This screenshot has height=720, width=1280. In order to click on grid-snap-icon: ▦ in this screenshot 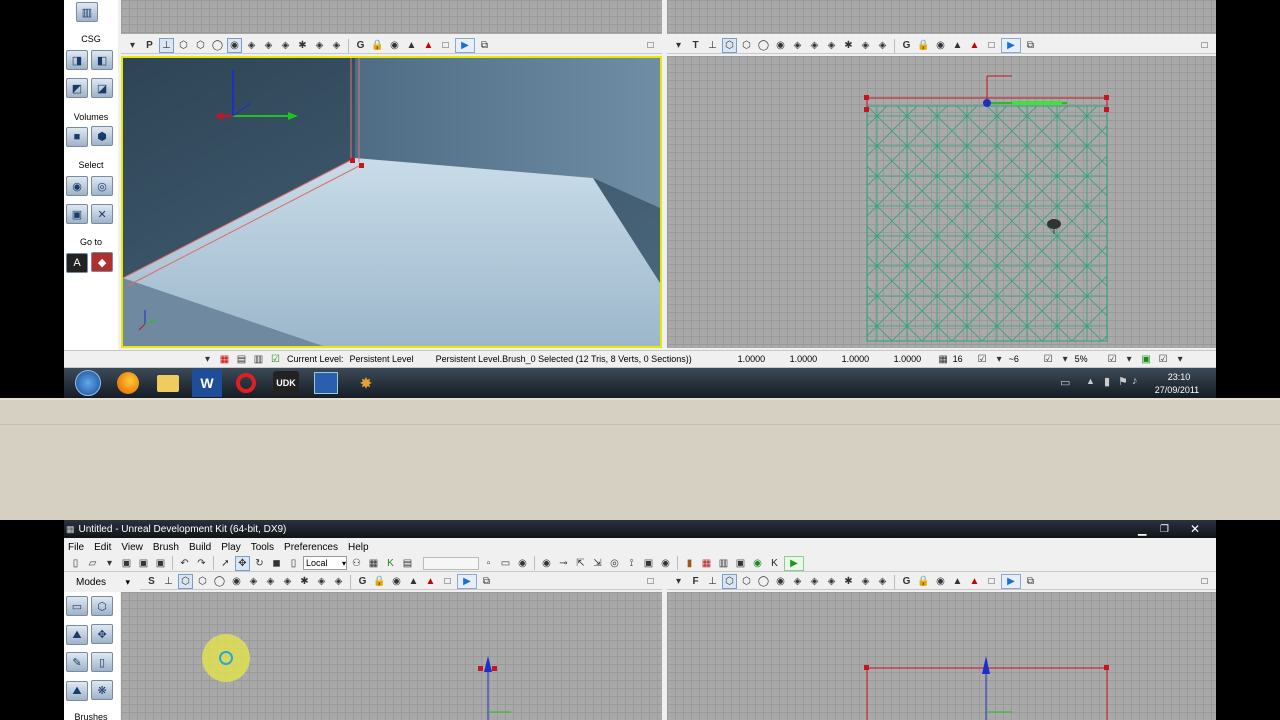, I will do `click(943, 359)`.